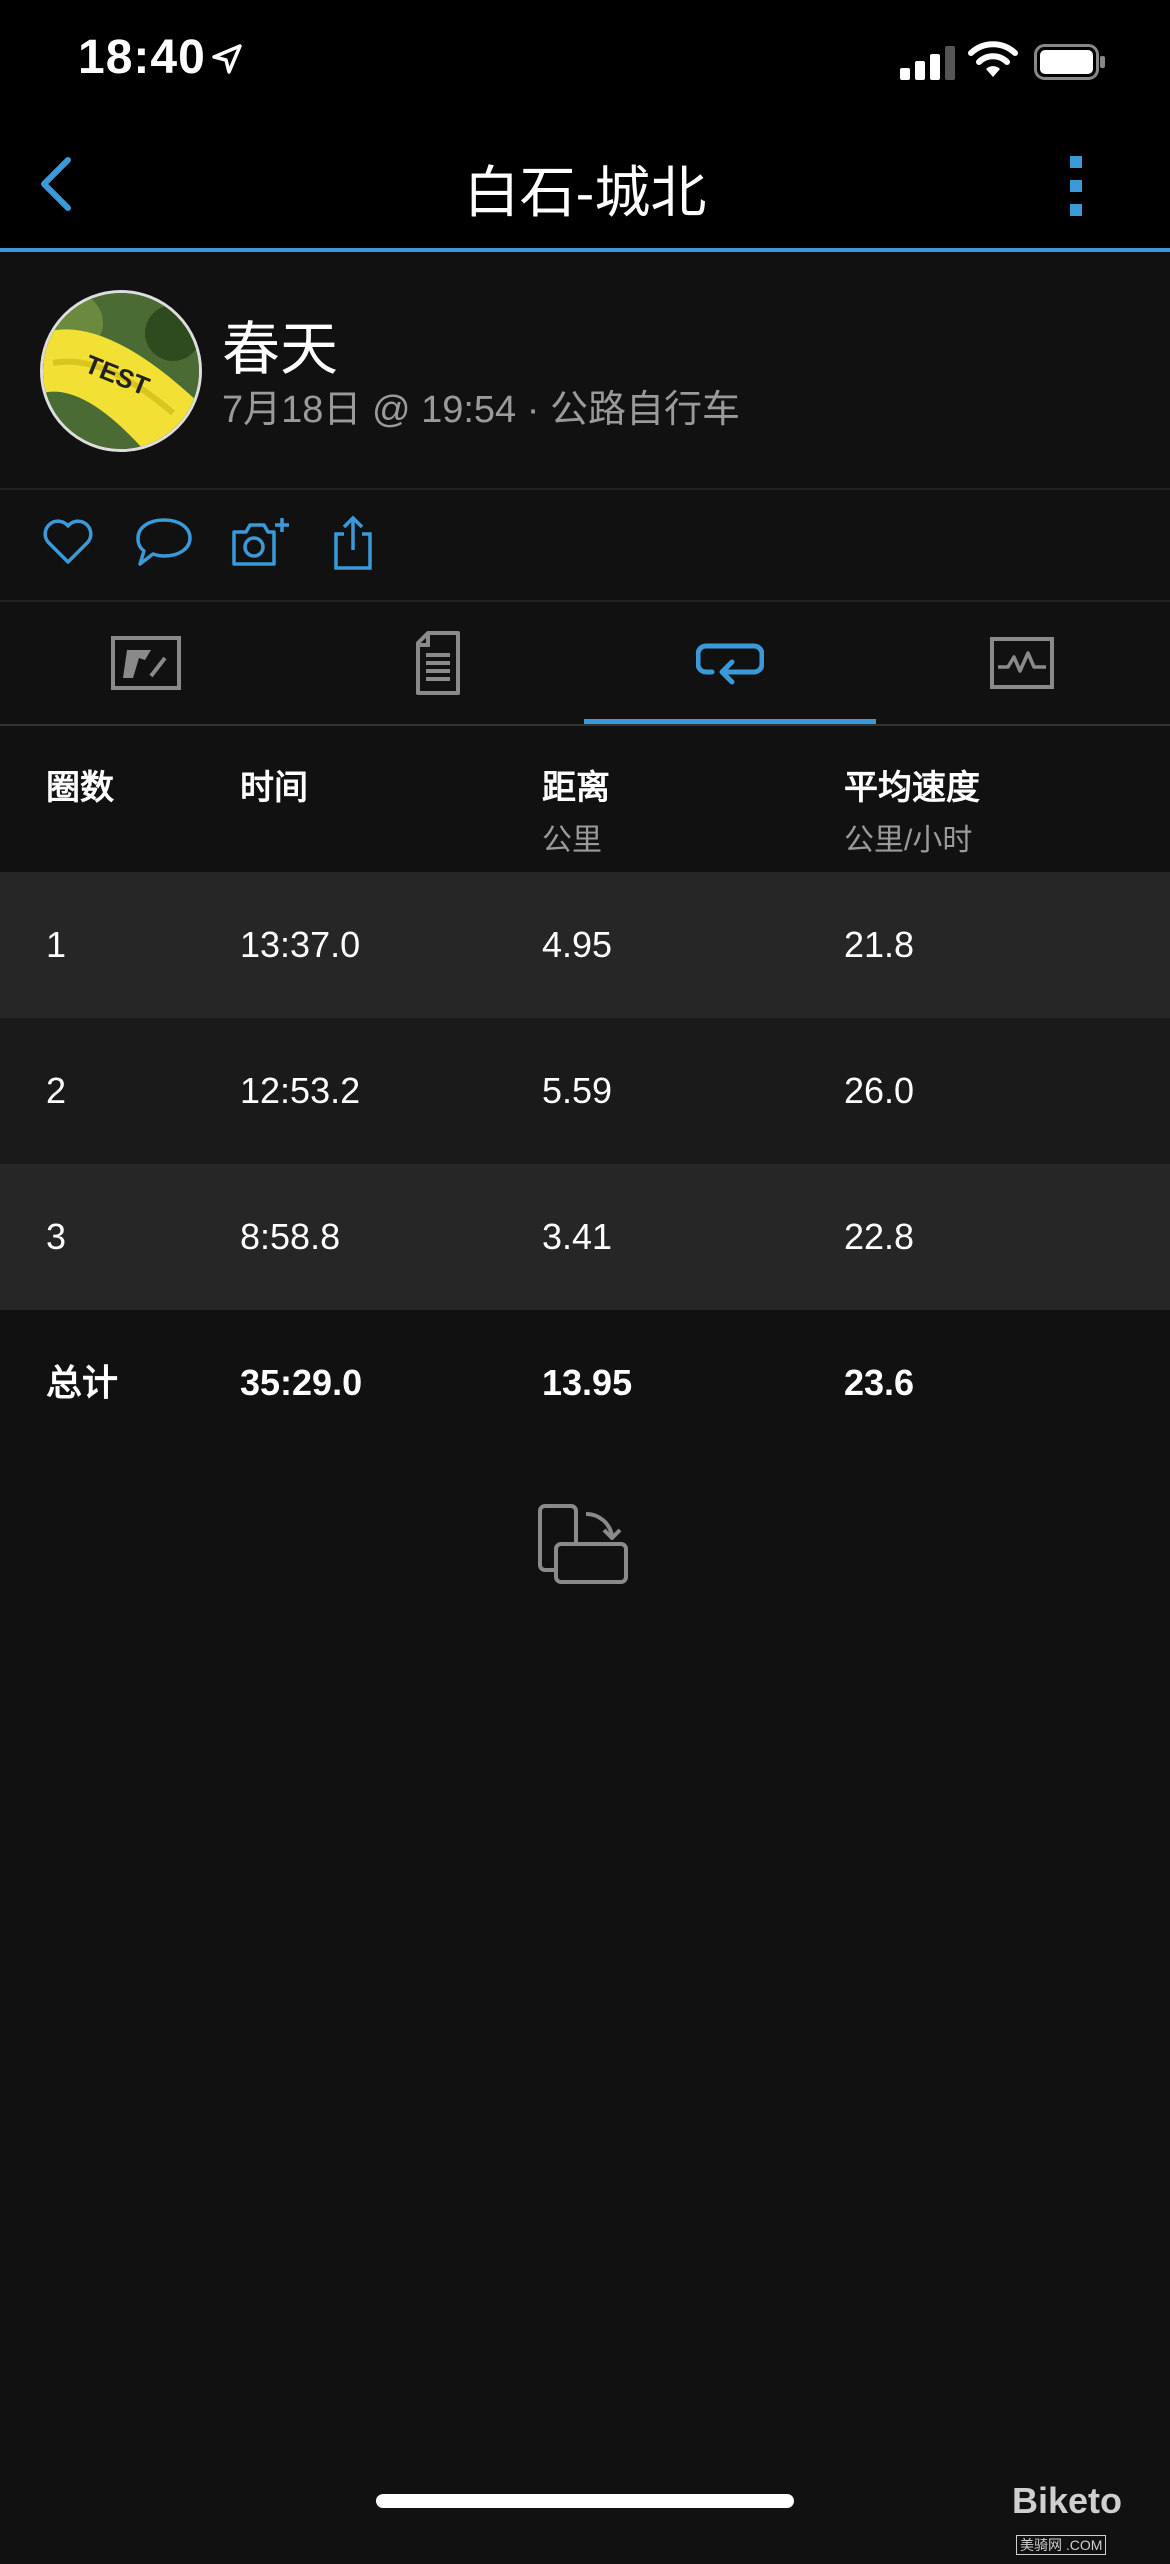 The height and width of the screenshot is (2564, 1170). I want to click on laps-loop-icon, so click(730, 663).